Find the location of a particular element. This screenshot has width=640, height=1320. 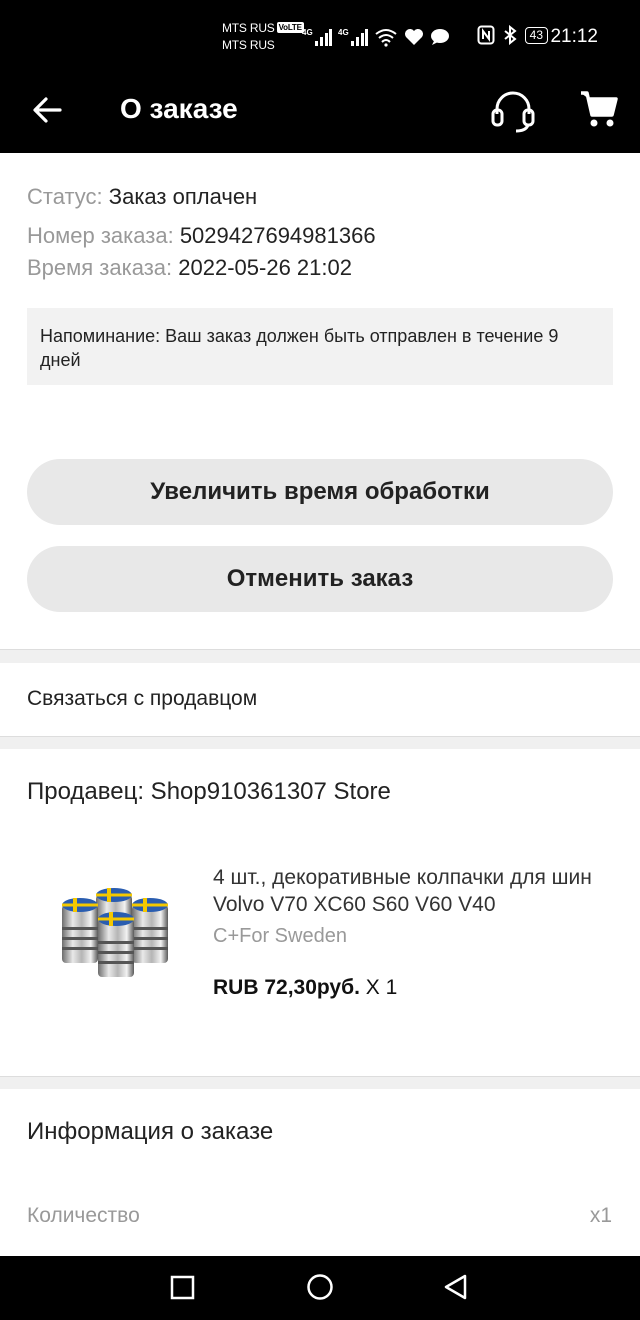

order-number-value: 5029427694981366 is located at coordinates (277, 235).